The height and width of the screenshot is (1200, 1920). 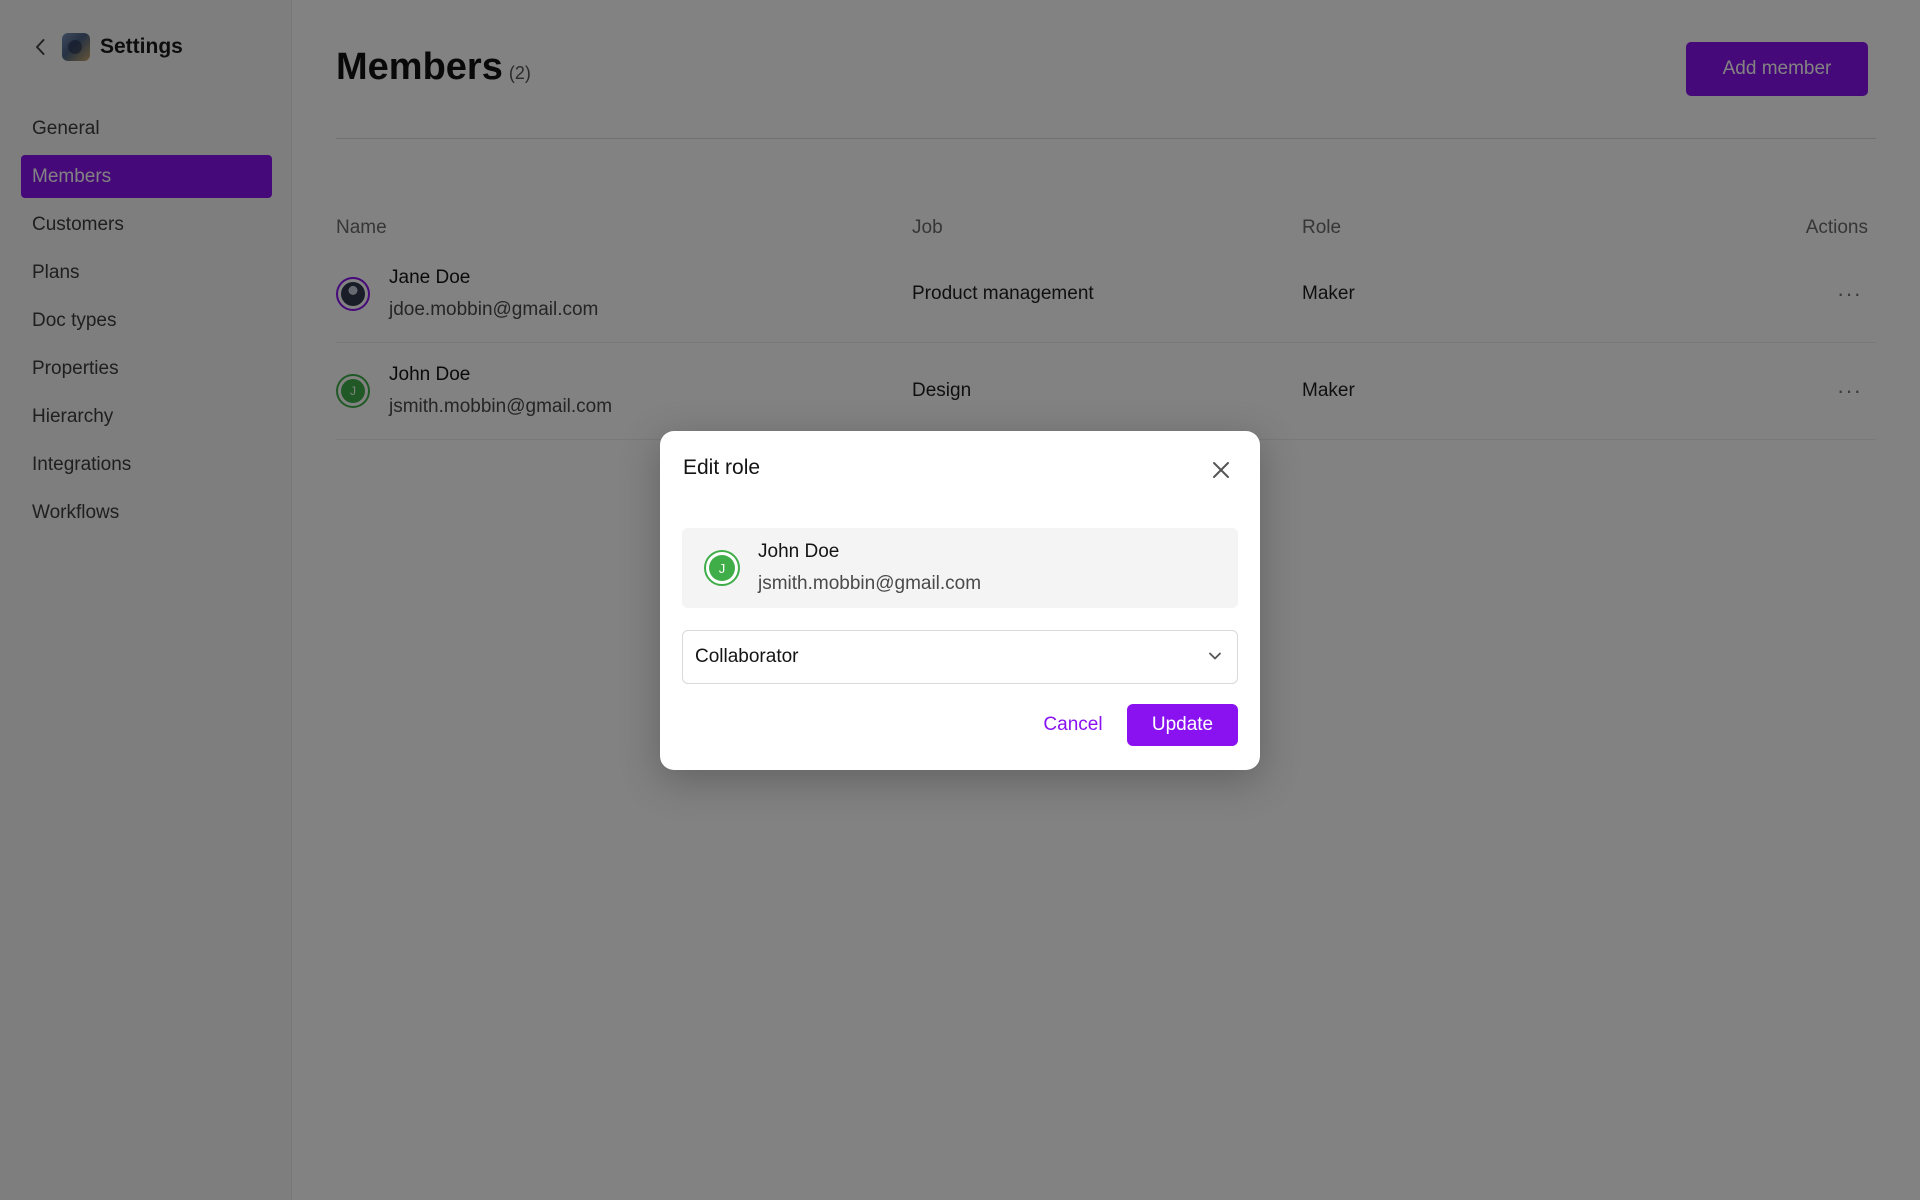 I want to click on cancel-button: Cancel, so click(x=1073, y=725).